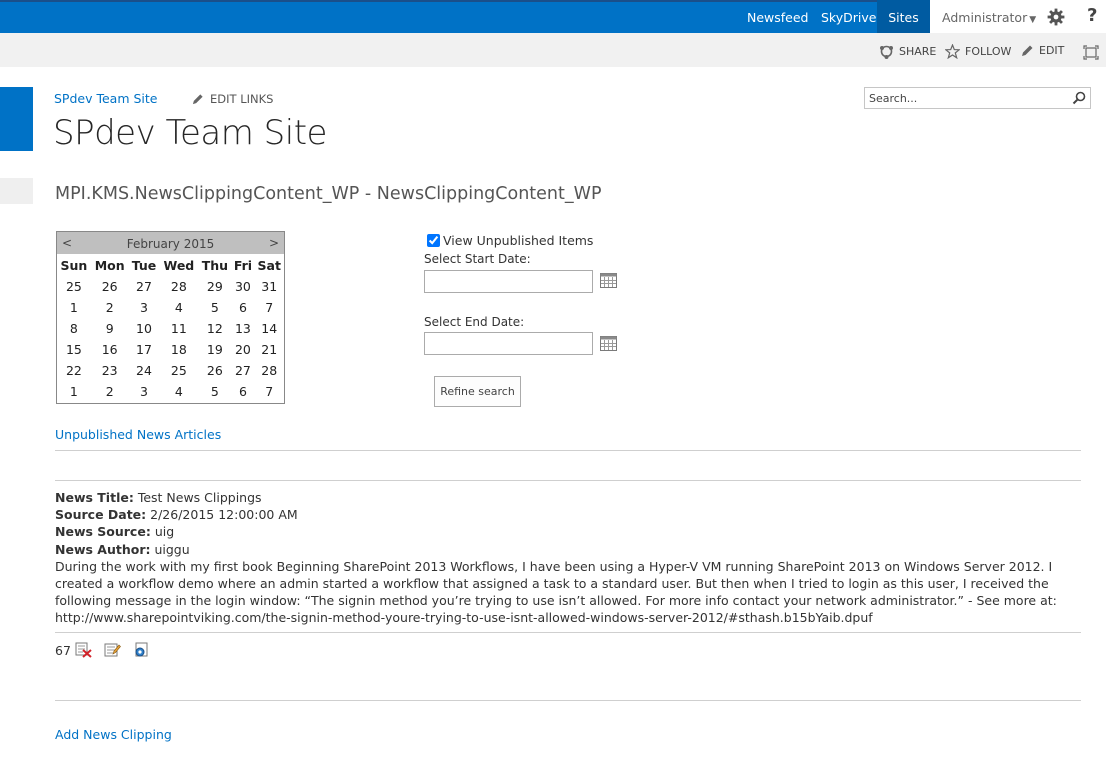  What do you see at coordinates (474, 322) in the screenshot?
I see `end-date-label: Select End Date:` at bounding box center [474, 322].